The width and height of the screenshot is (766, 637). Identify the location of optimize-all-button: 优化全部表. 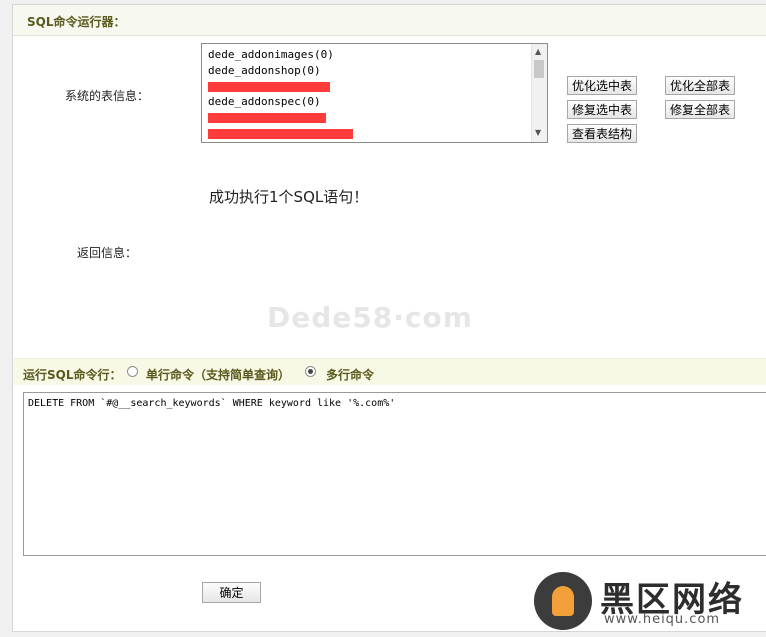
(700, 85).